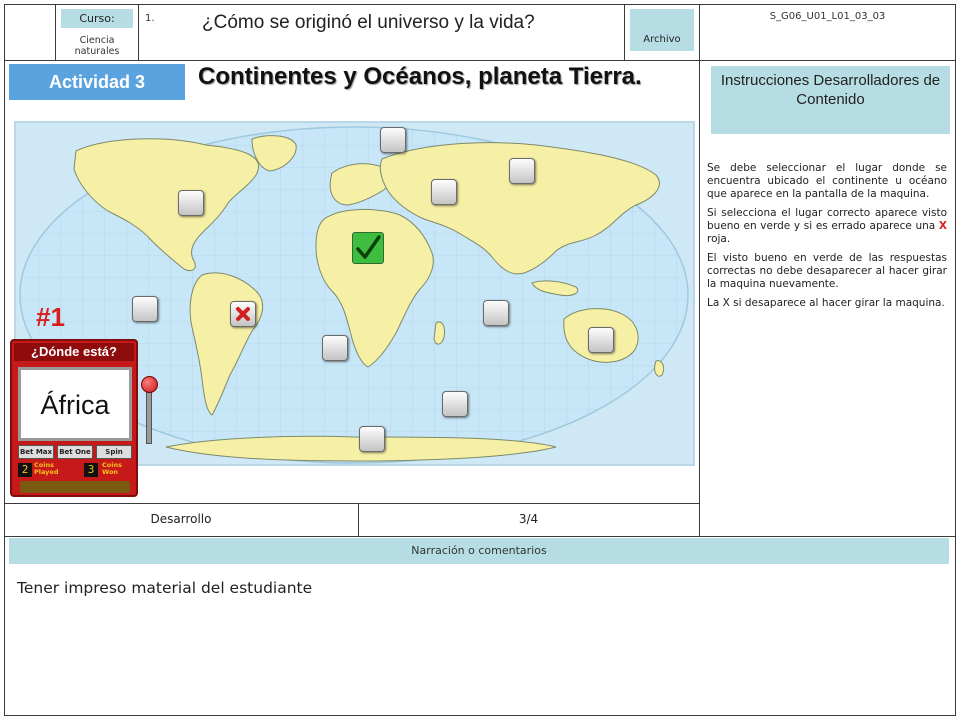 The height and width of the screenshot is (720, 960). I want to click on header-col2, so click(138, 32).